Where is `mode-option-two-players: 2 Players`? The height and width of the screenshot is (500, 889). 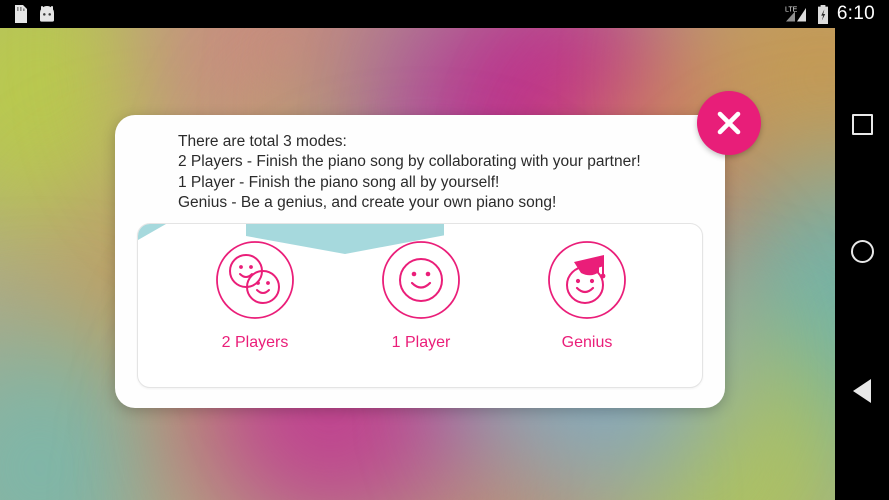
mode-option-two-players: 2 Players is located at coordinates (255, 296).